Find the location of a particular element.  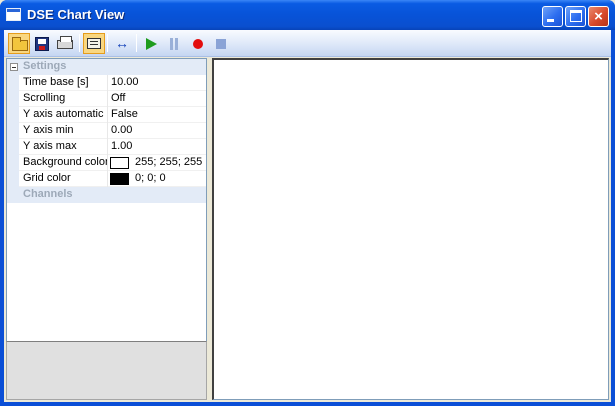

property-name: Background color is located at coordinates (65, 162).